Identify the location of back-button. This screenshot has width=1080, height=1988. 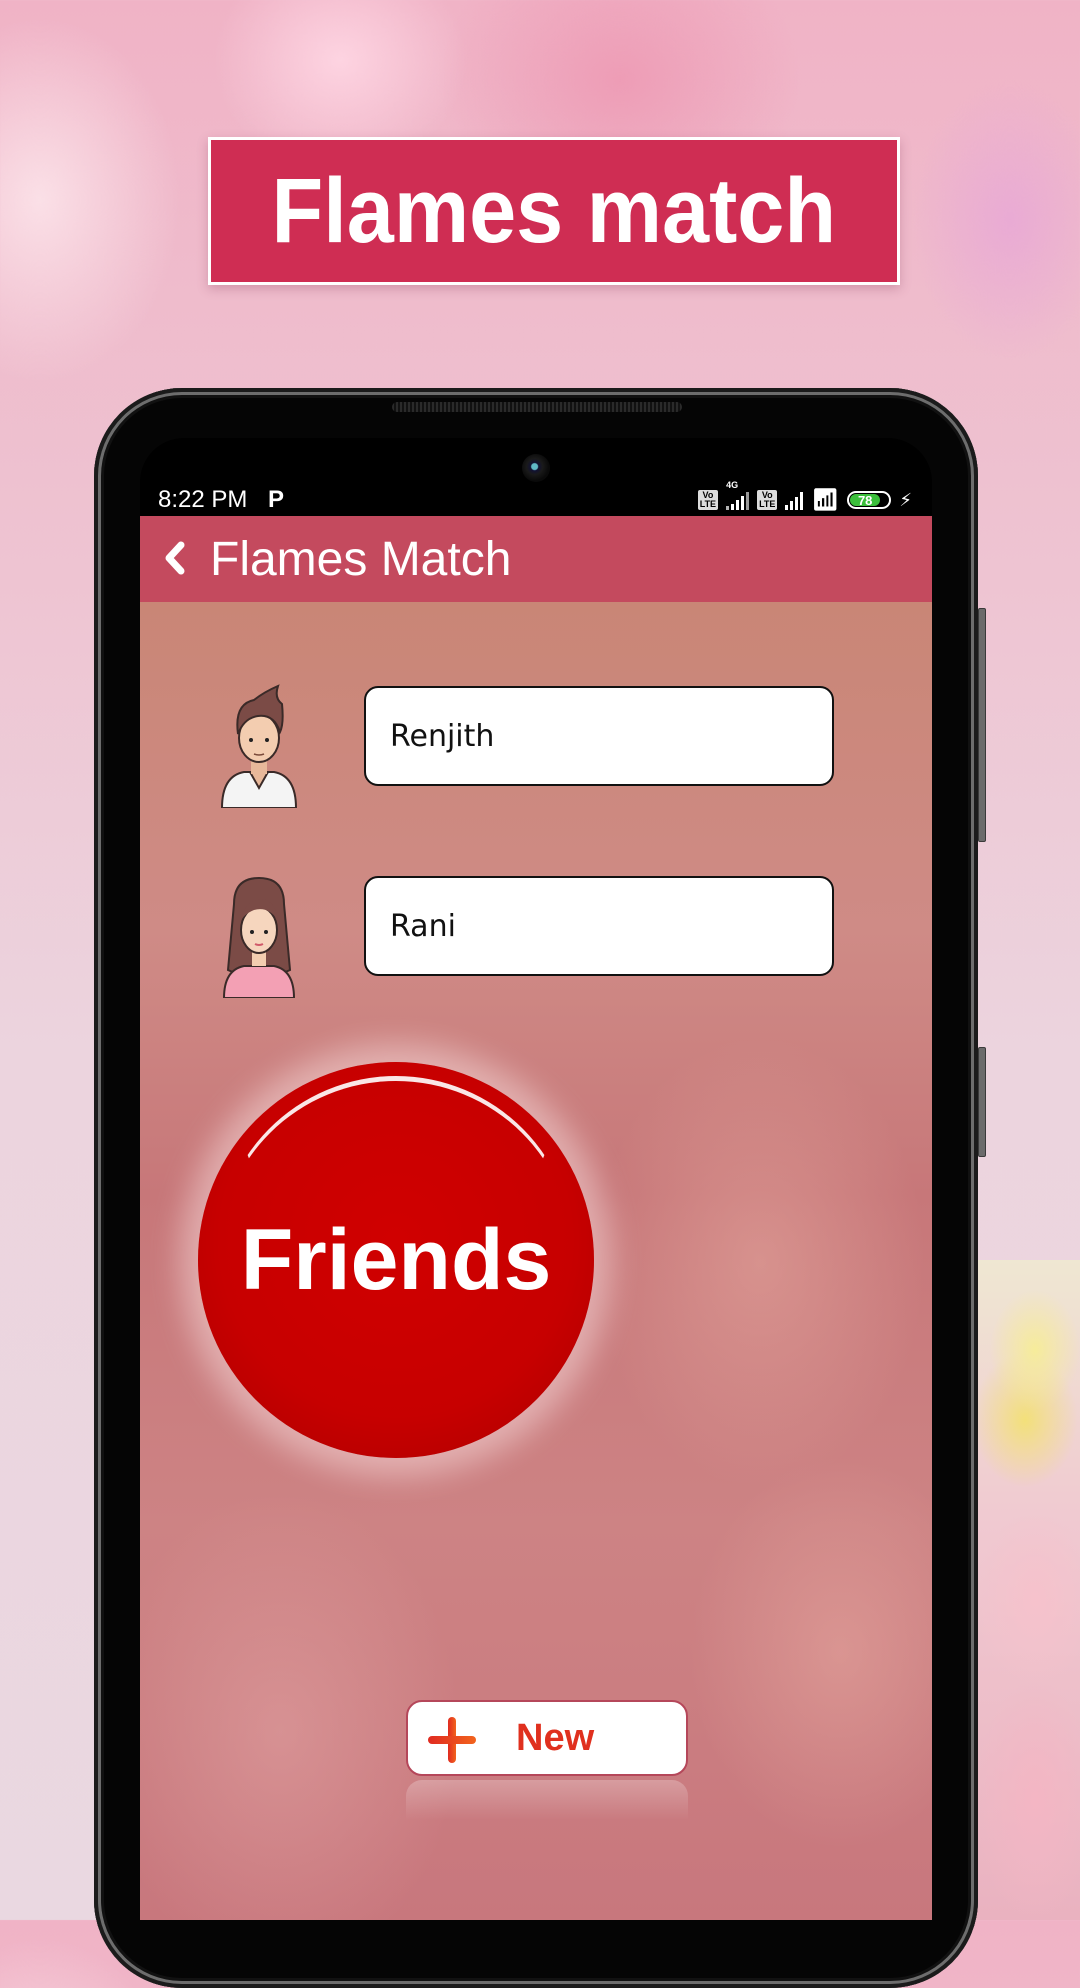
(175, 558).